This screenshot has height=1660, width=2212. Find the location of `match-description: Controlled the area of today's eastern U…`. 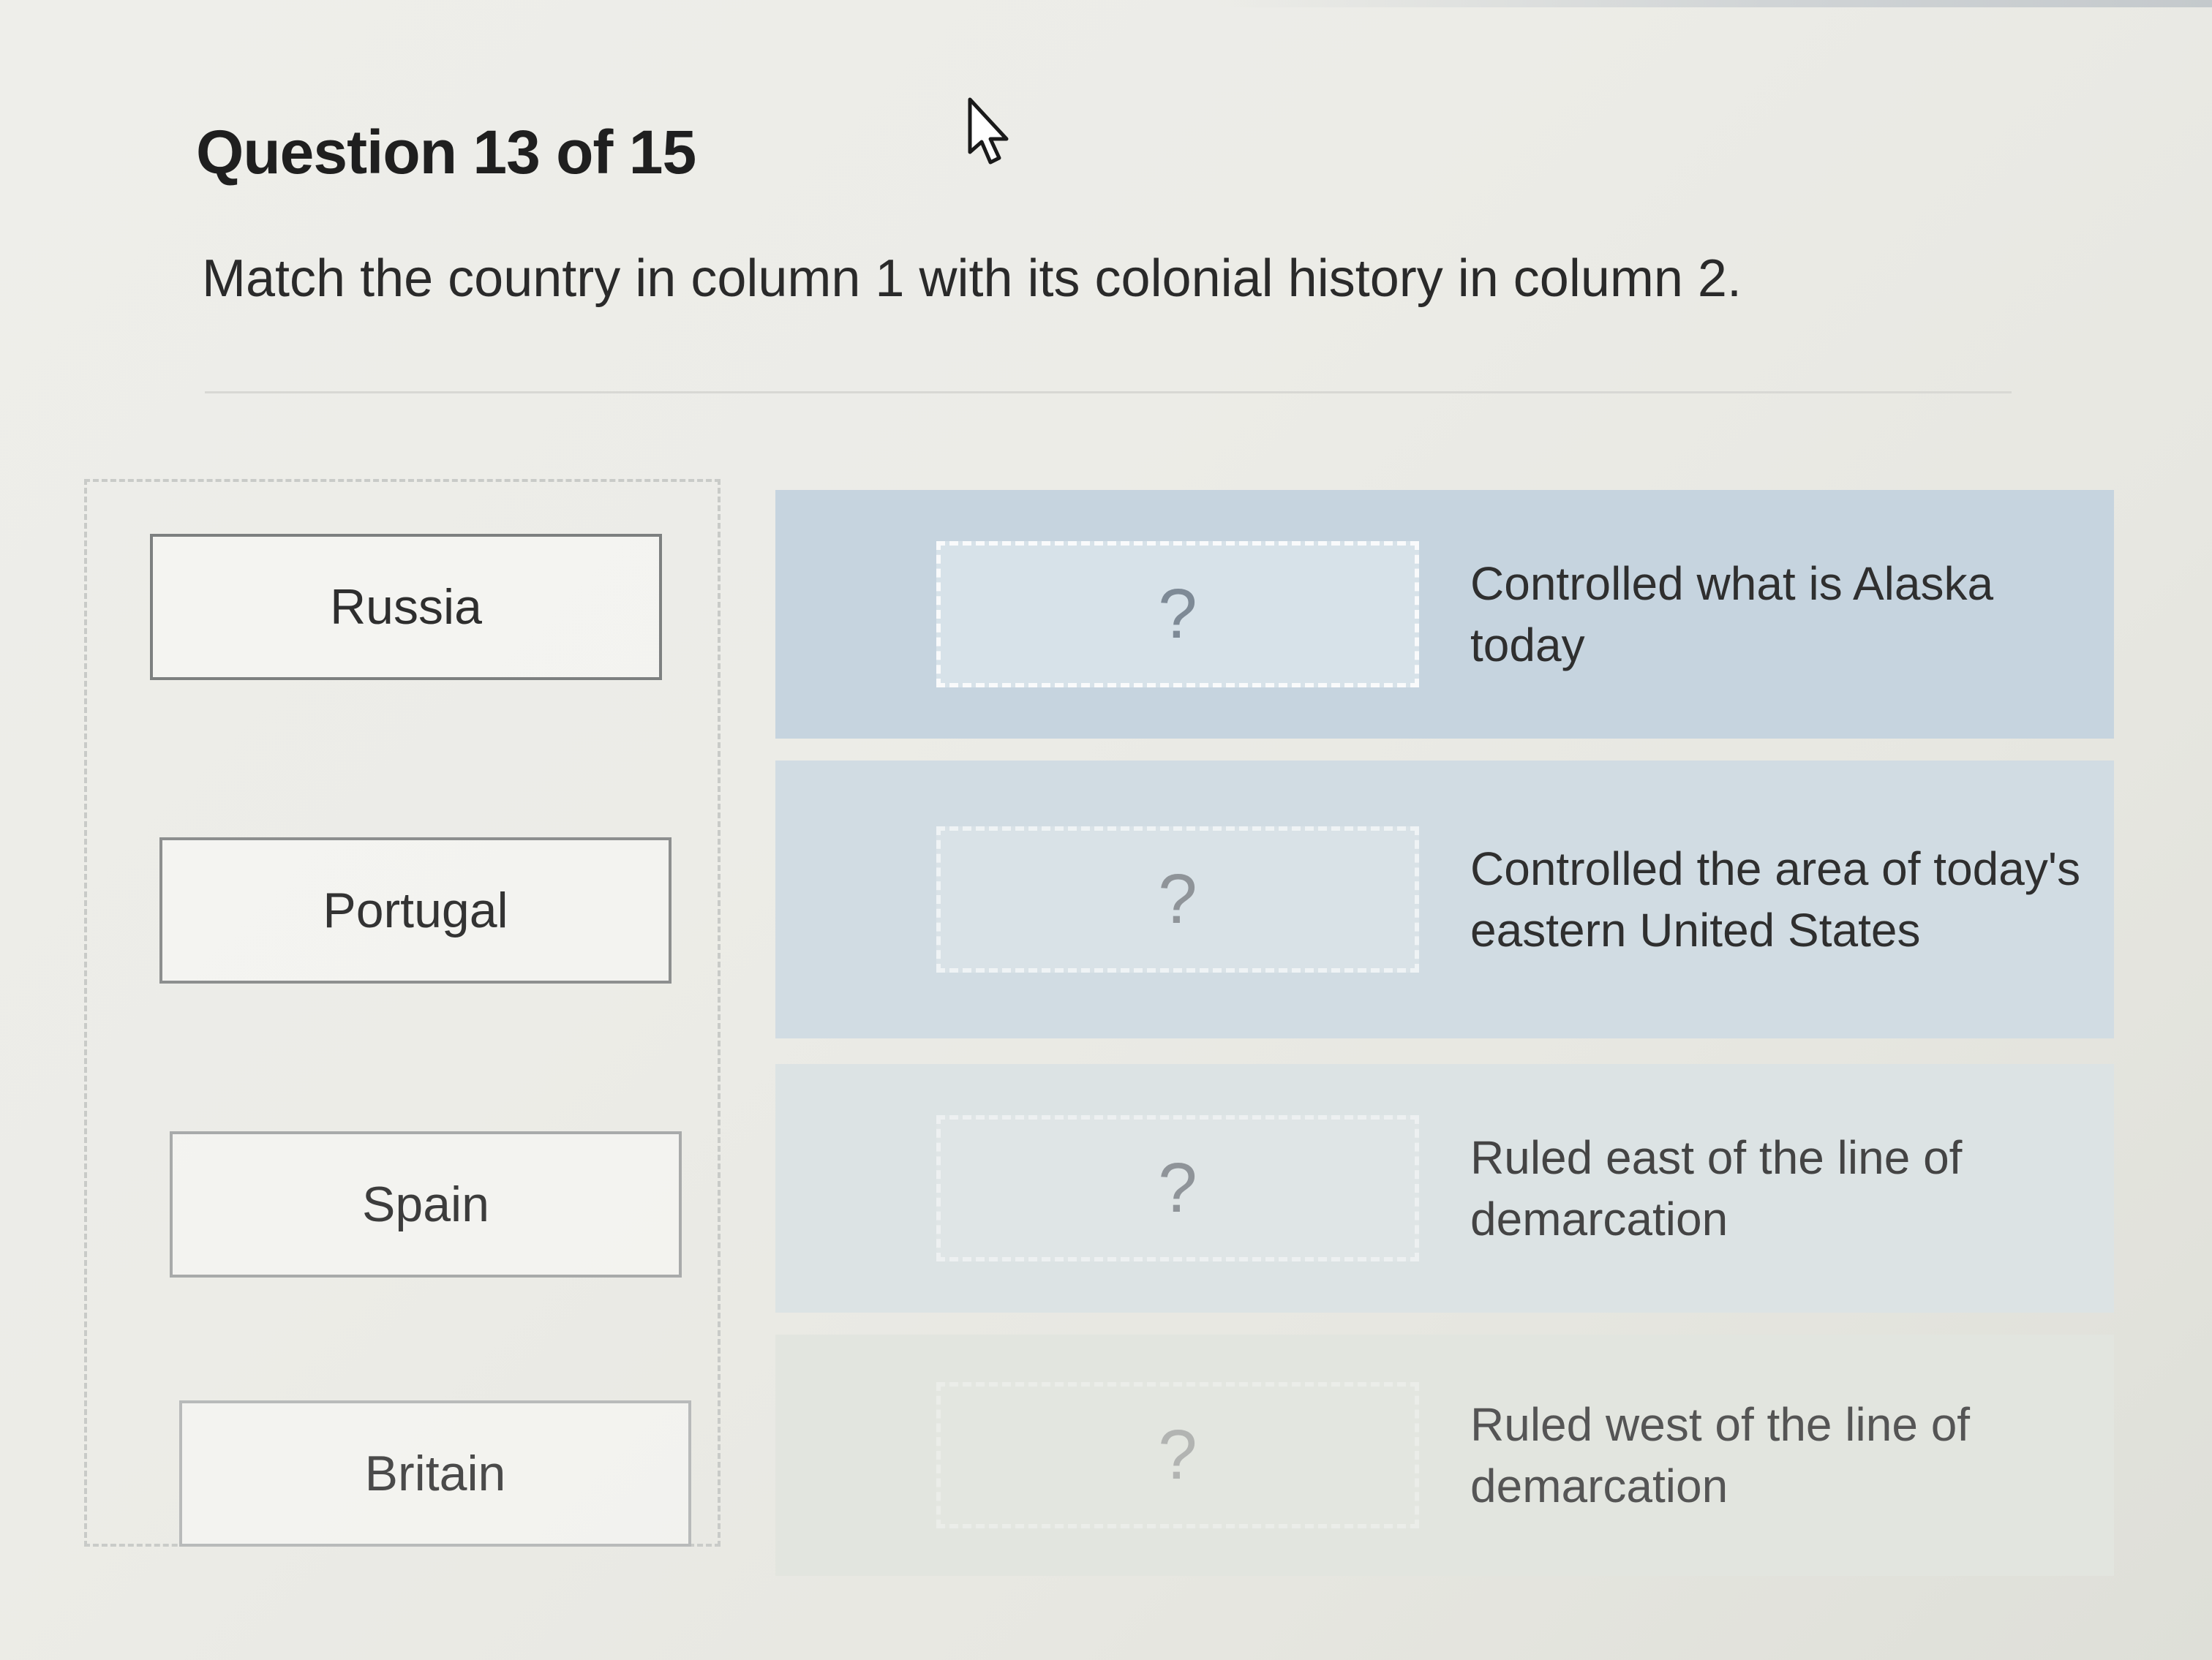

match-description: Controlled the area of today's eastern U… is located at coordinates (1775, 899).